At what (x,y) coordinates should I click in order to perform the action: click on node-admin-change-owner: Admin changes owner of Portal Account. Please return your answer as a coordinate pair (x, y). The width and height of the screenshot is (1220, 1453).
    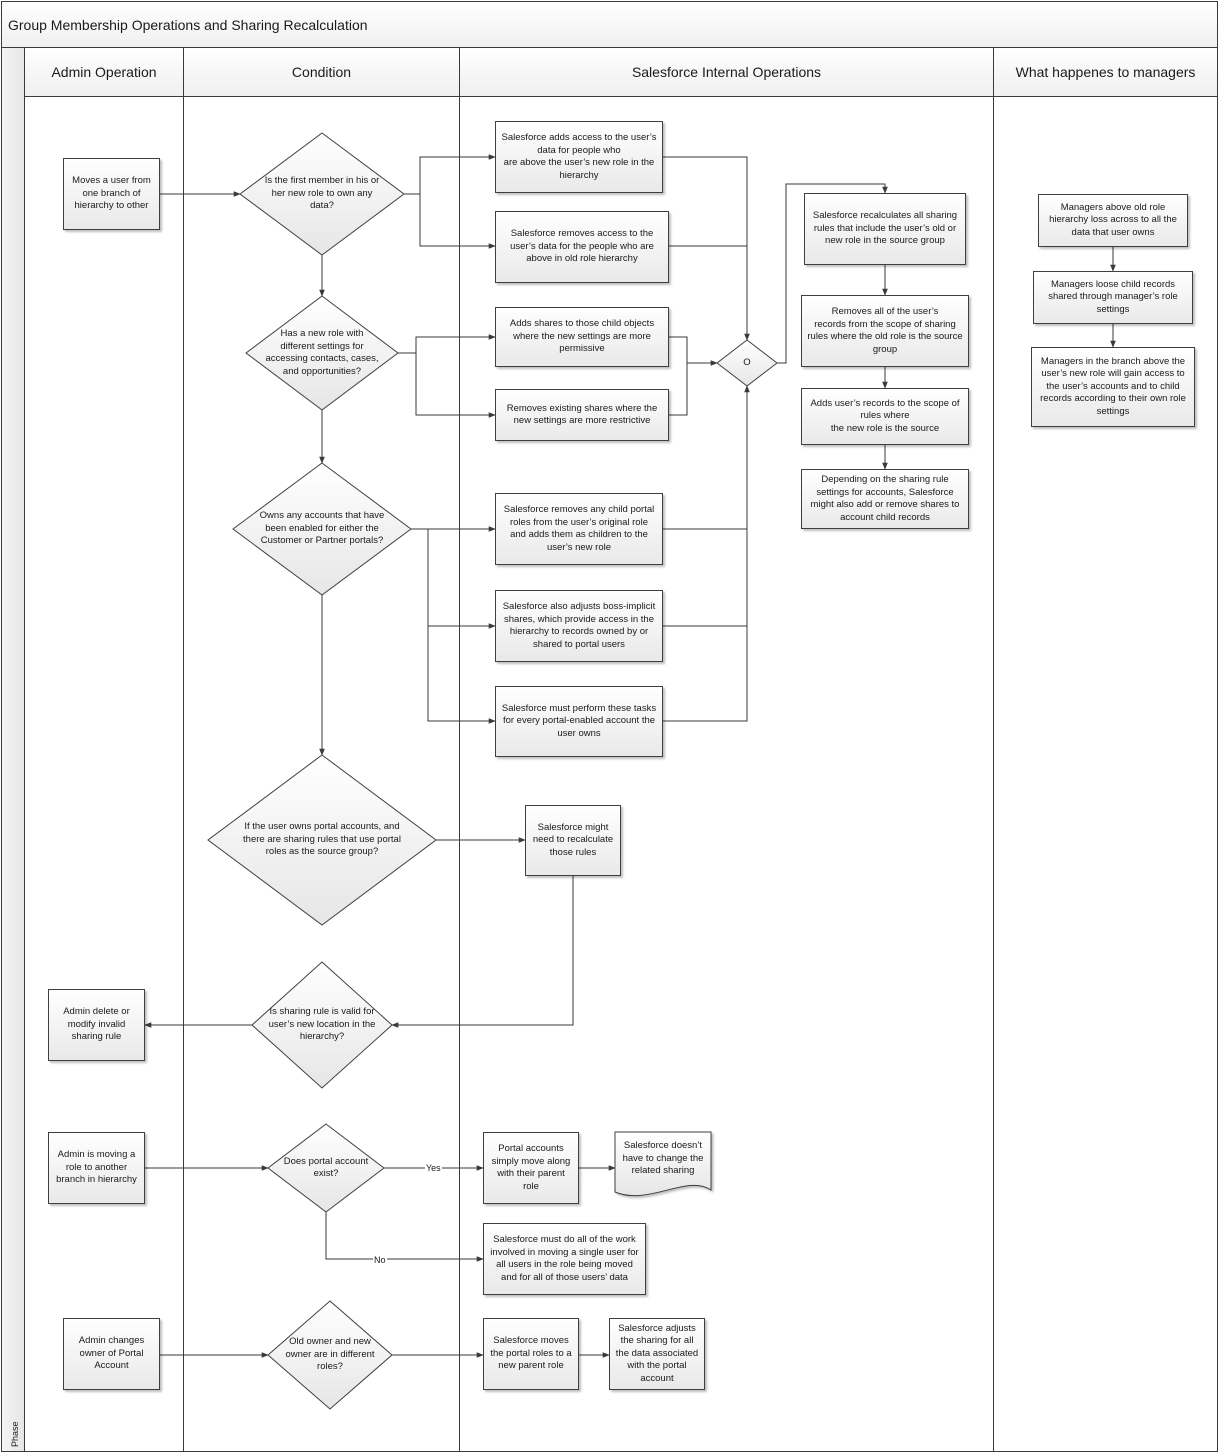
    Looking at the image, I should click on (111, 1354).